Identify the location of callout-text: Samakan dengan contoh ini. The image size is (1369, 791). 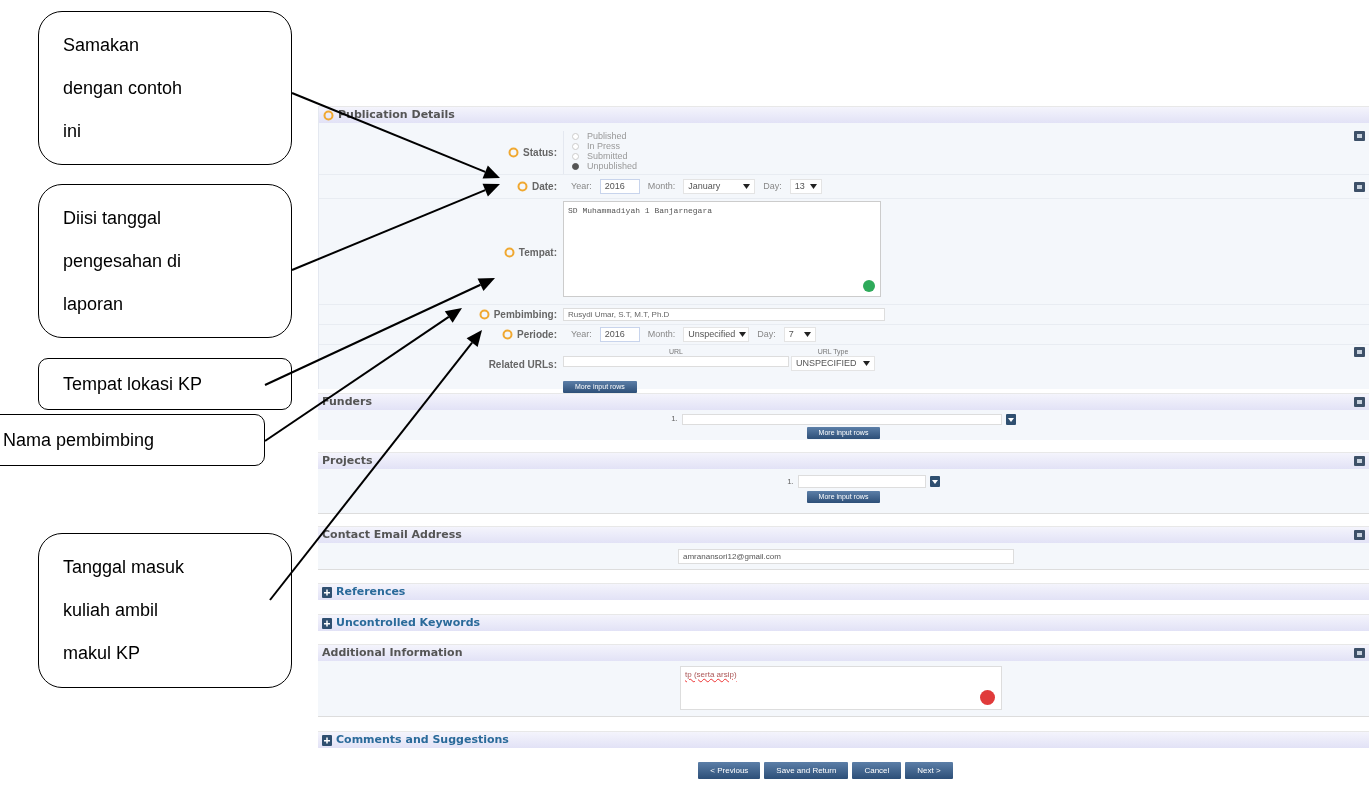
(123, 88).